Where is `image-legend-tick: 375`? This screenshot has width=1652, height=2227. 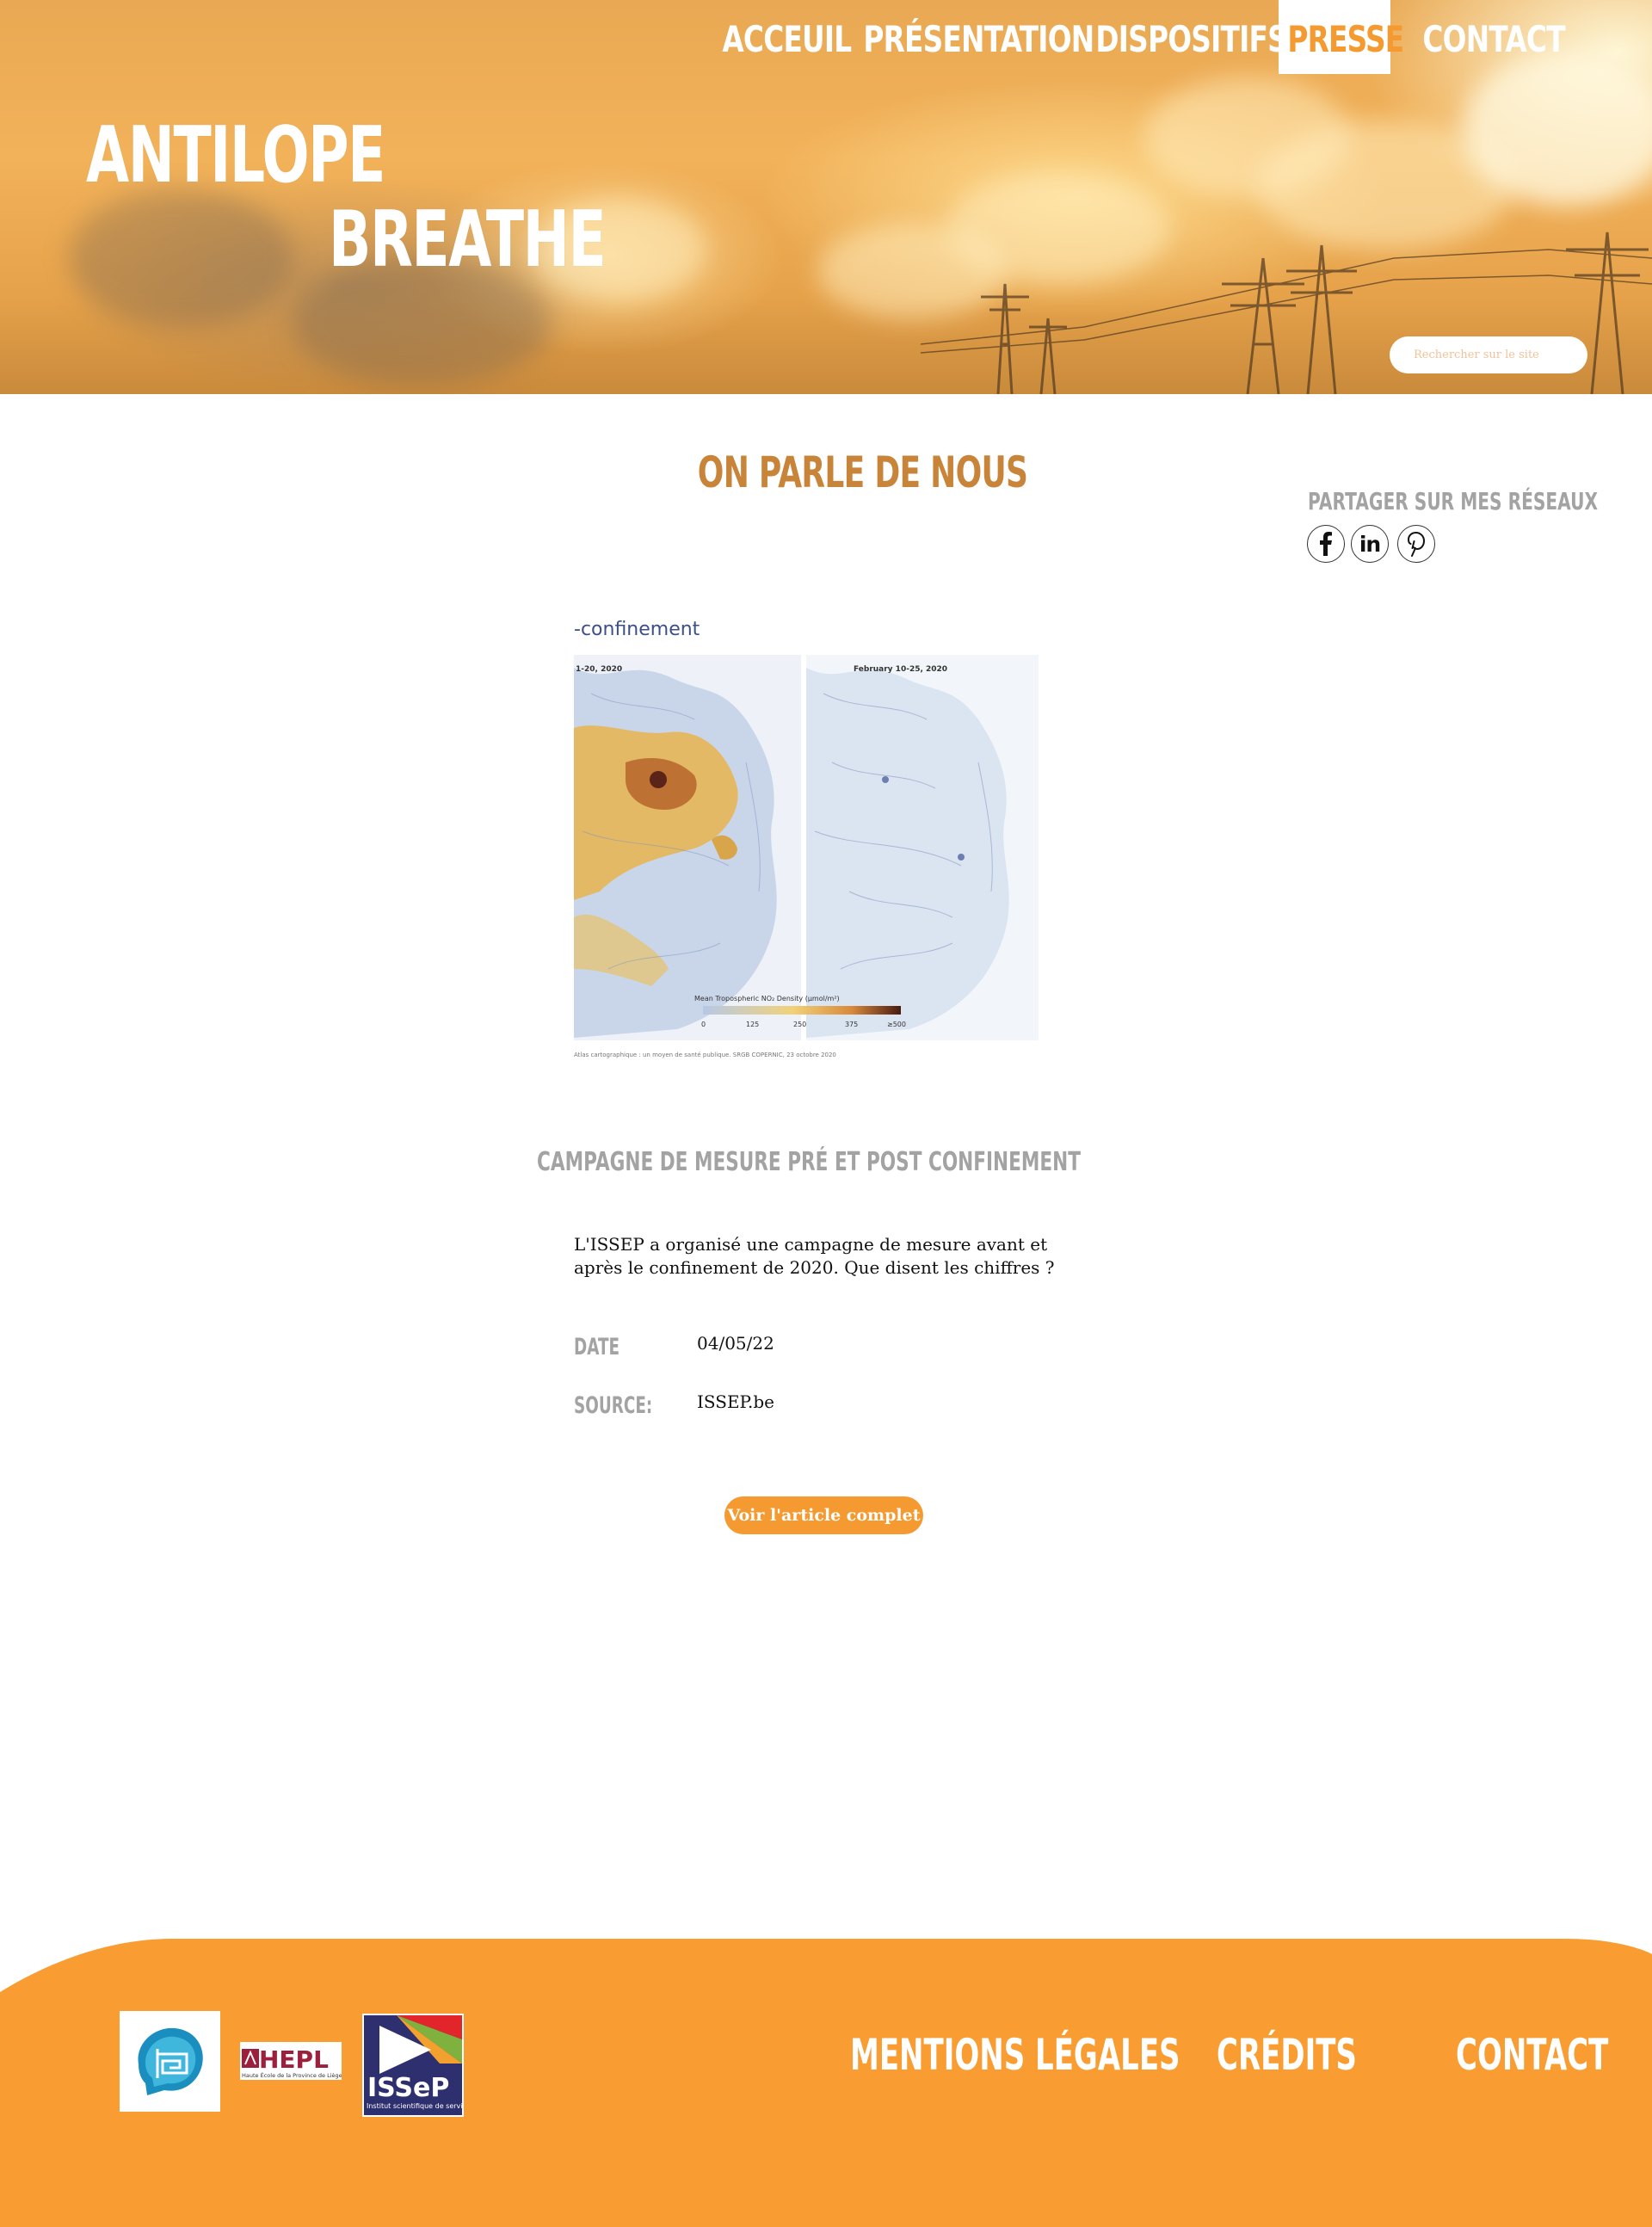
image-legend-tick: 375 is located at coordinates (851, 1025).